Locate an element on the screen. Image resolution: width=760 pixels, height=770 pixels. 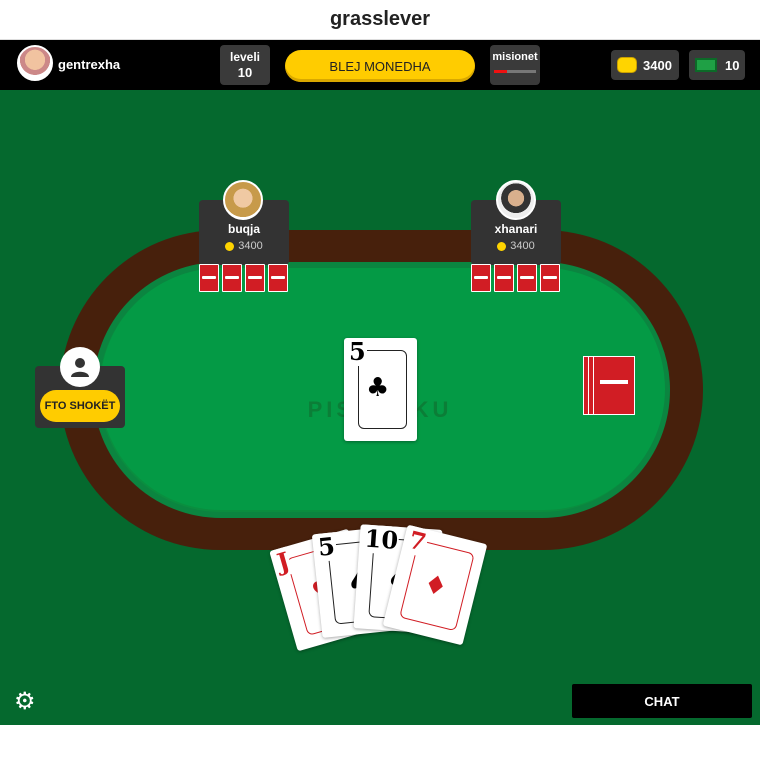
coins-value: 3400 is located at coordinates (657, 65).